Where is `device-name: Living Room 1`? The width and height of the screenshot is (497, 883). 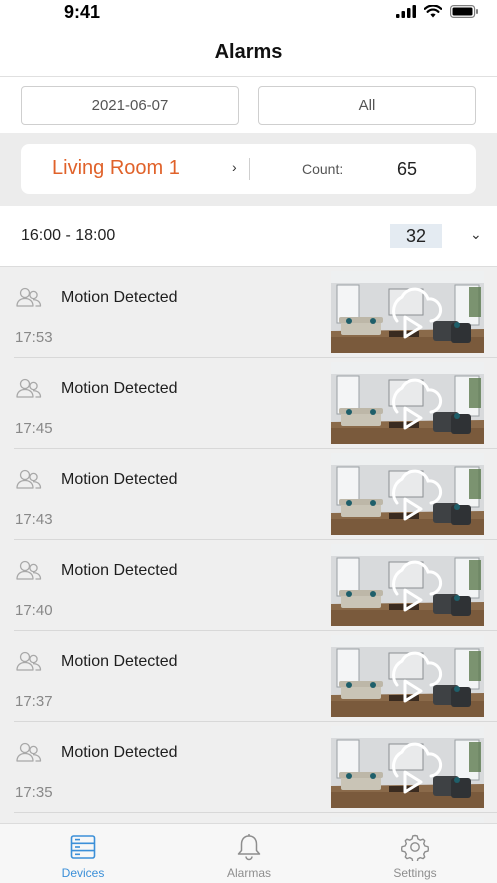 device-name: Living Room 1 is located at coordinates (116, 168).